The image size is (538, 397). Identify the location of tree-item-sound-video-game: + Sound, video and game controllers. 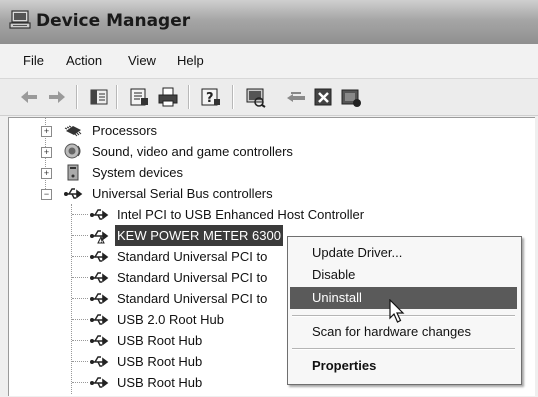
(259, 151).